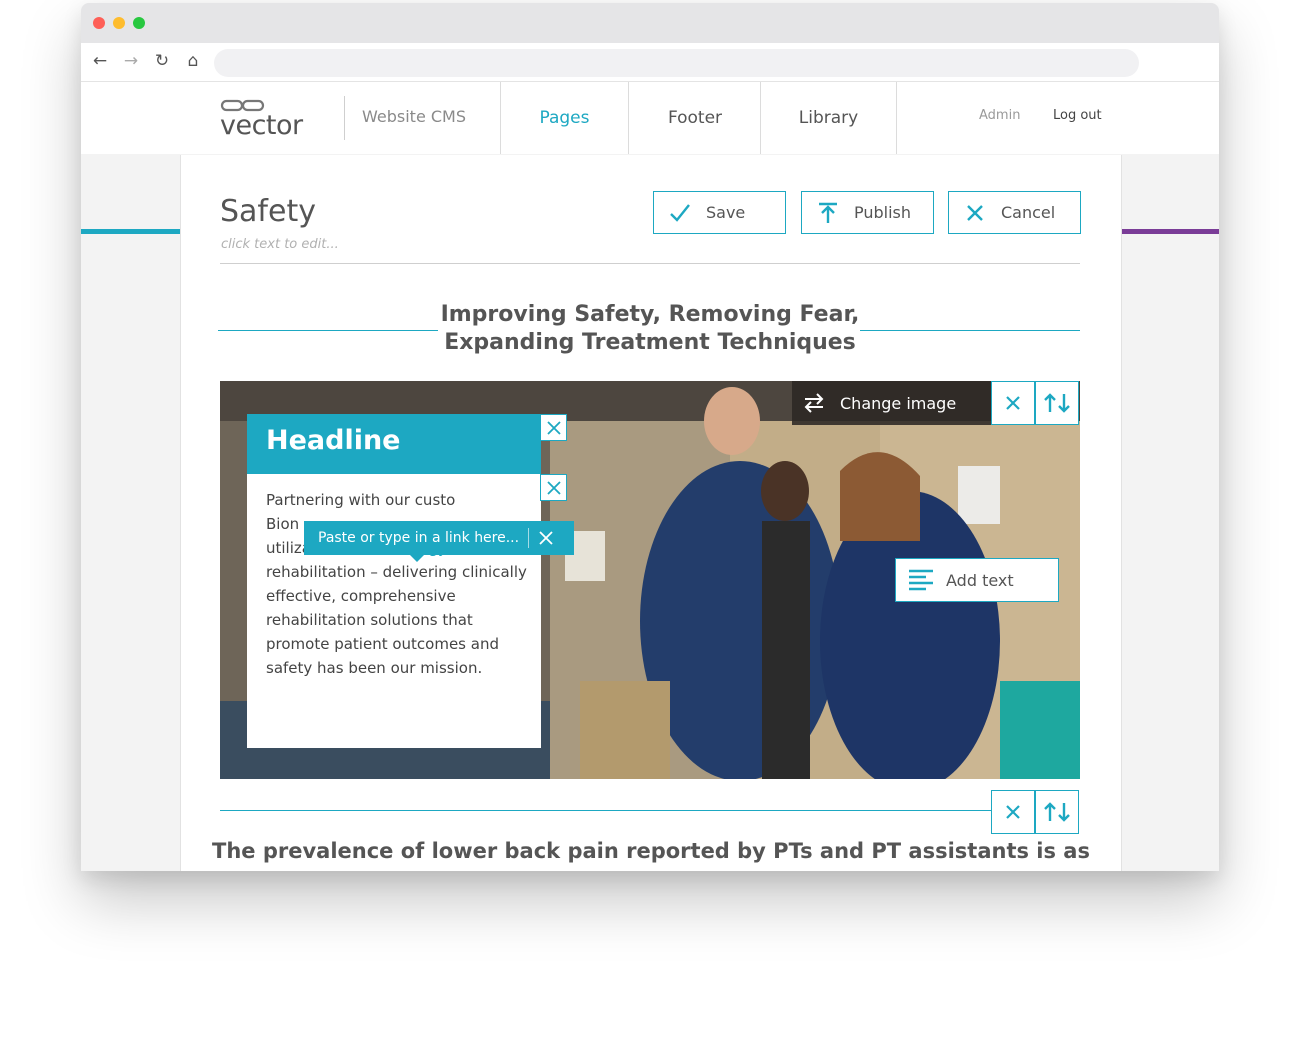  I want to click on save-label: Save, so click(726, 212).